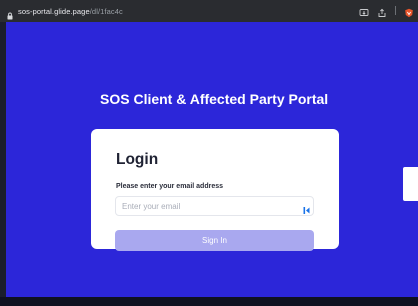 Image resolution: width=418 pixels, height=306 pixels. What do you see at coordinates (10, 13) in the screenshot?
I see `lock-icon` at bounding box center [10, 13].